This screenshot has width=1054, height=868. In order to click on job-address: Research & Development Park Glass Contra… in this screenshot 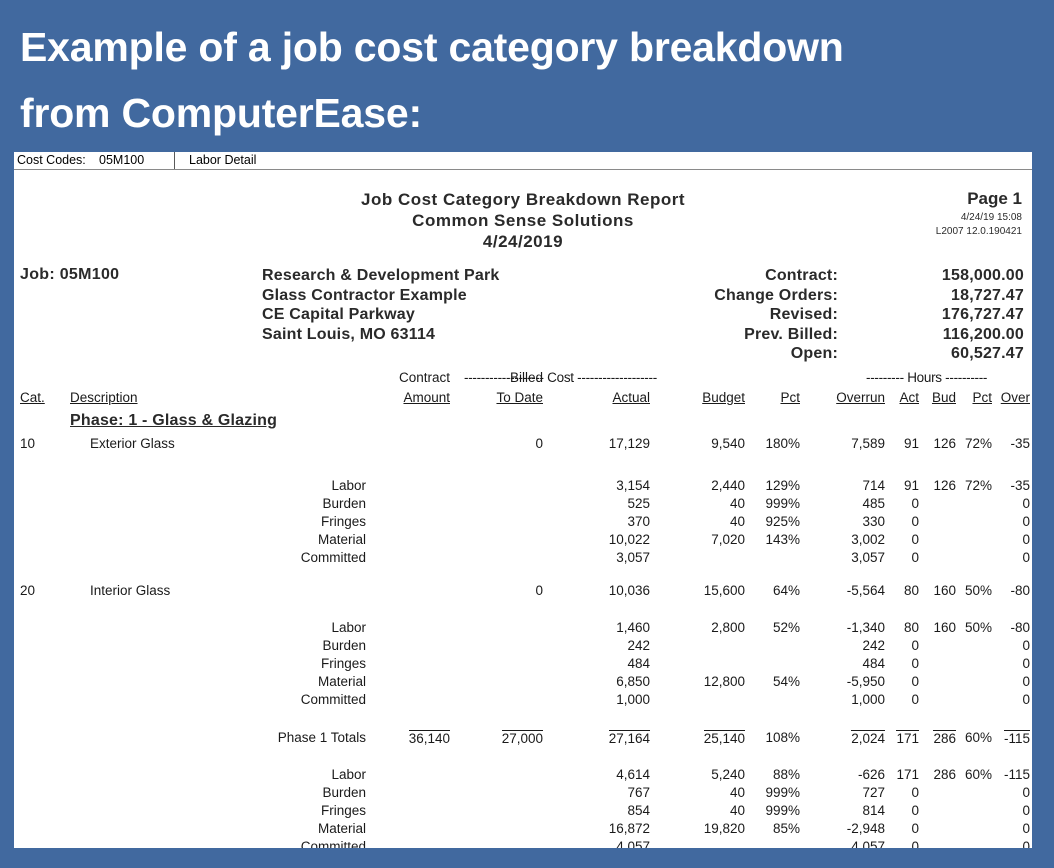, I will do `click(381, 305)`.